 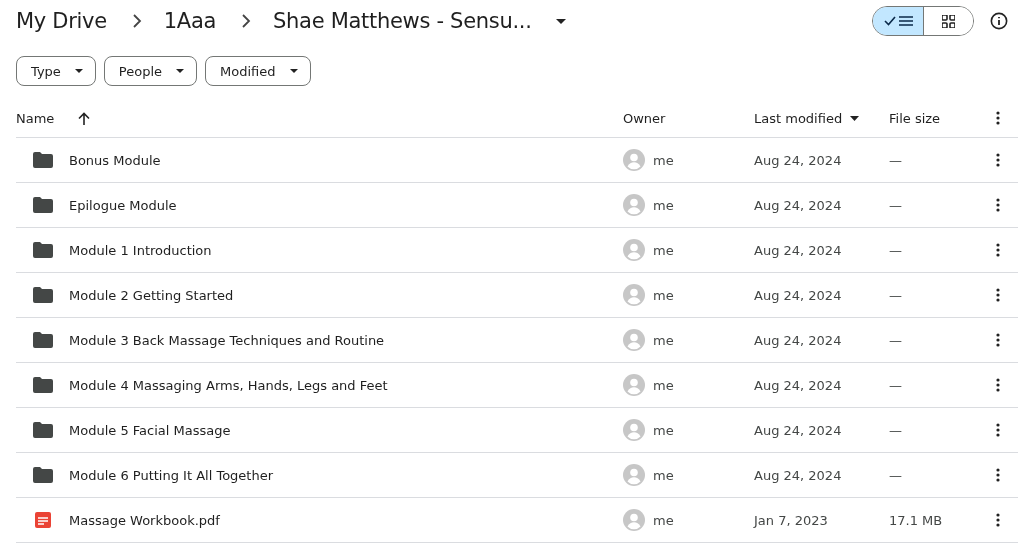 What do you see at coordinates (144, 520) in the screenshot?
I see `file-name: Massage Workbook.pdf` at bounding box center [144, 520].